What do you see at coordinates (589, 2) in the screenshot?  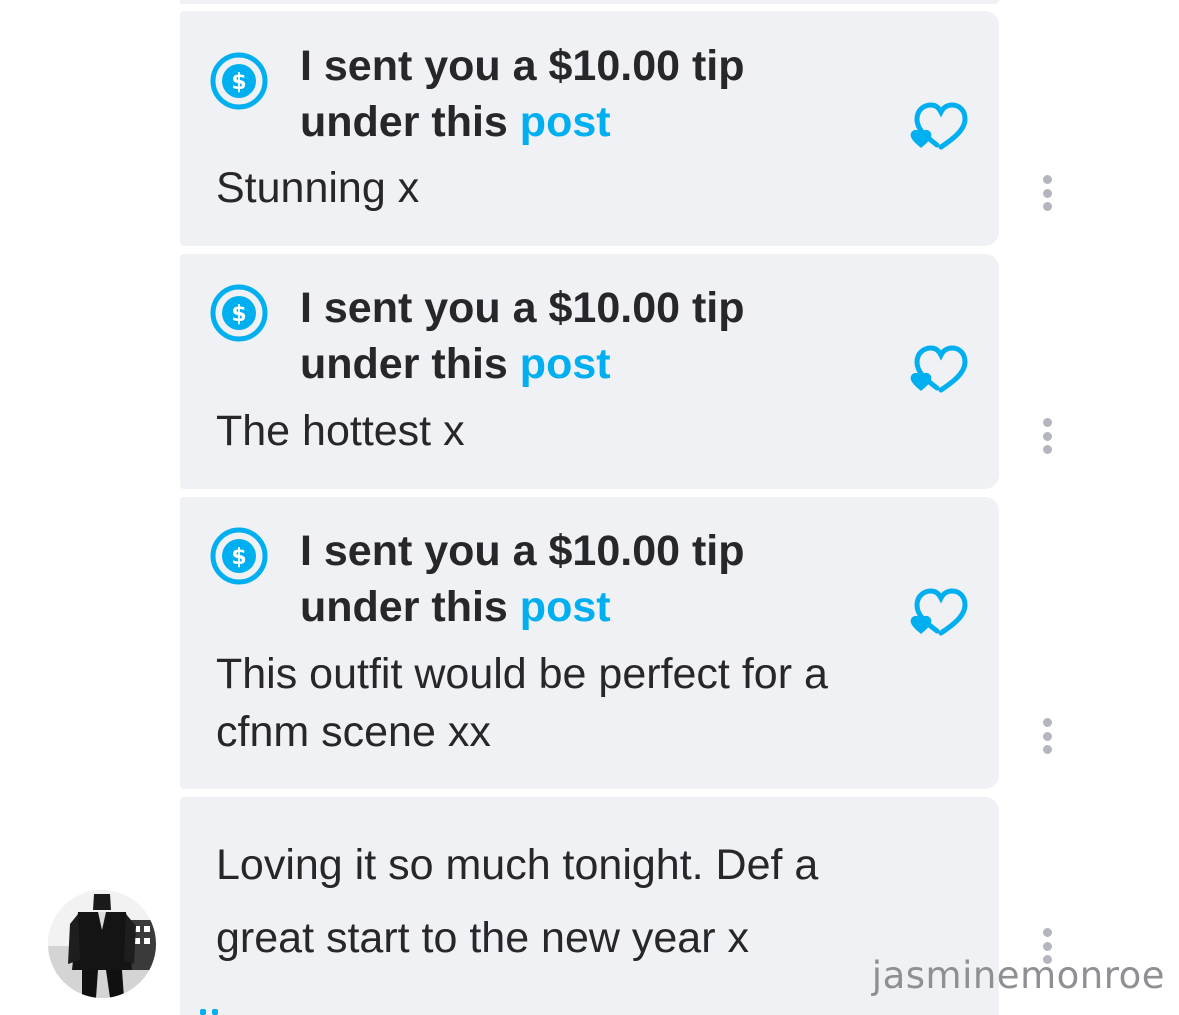 I see `previous-message-bubble` at bounding box center [589, 2].